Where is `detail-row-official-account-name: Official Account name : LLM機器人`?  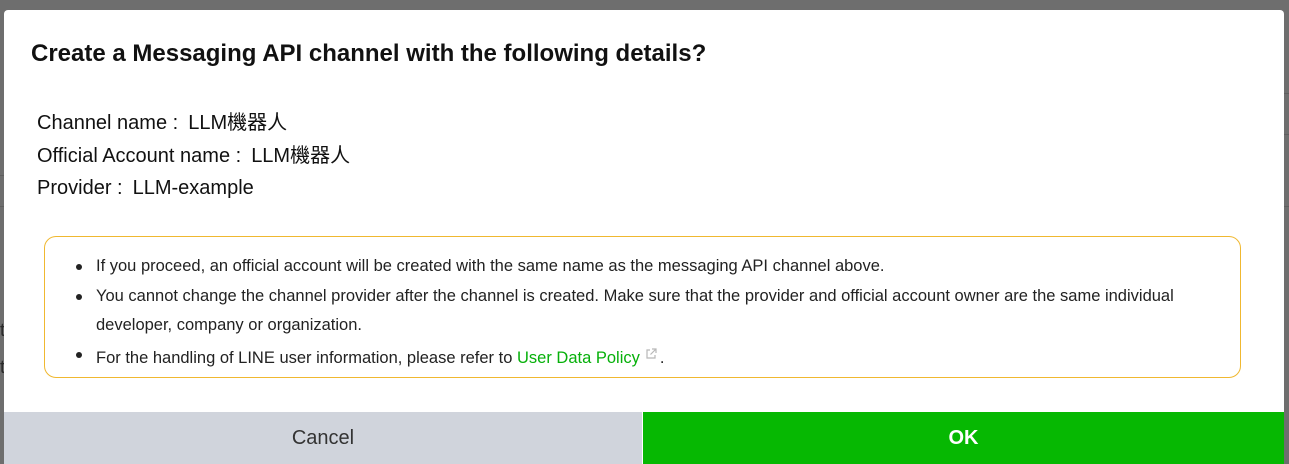 detail-row-official-account-name: Official Account name : LLM機器人 is located at coordinates (193, 156).